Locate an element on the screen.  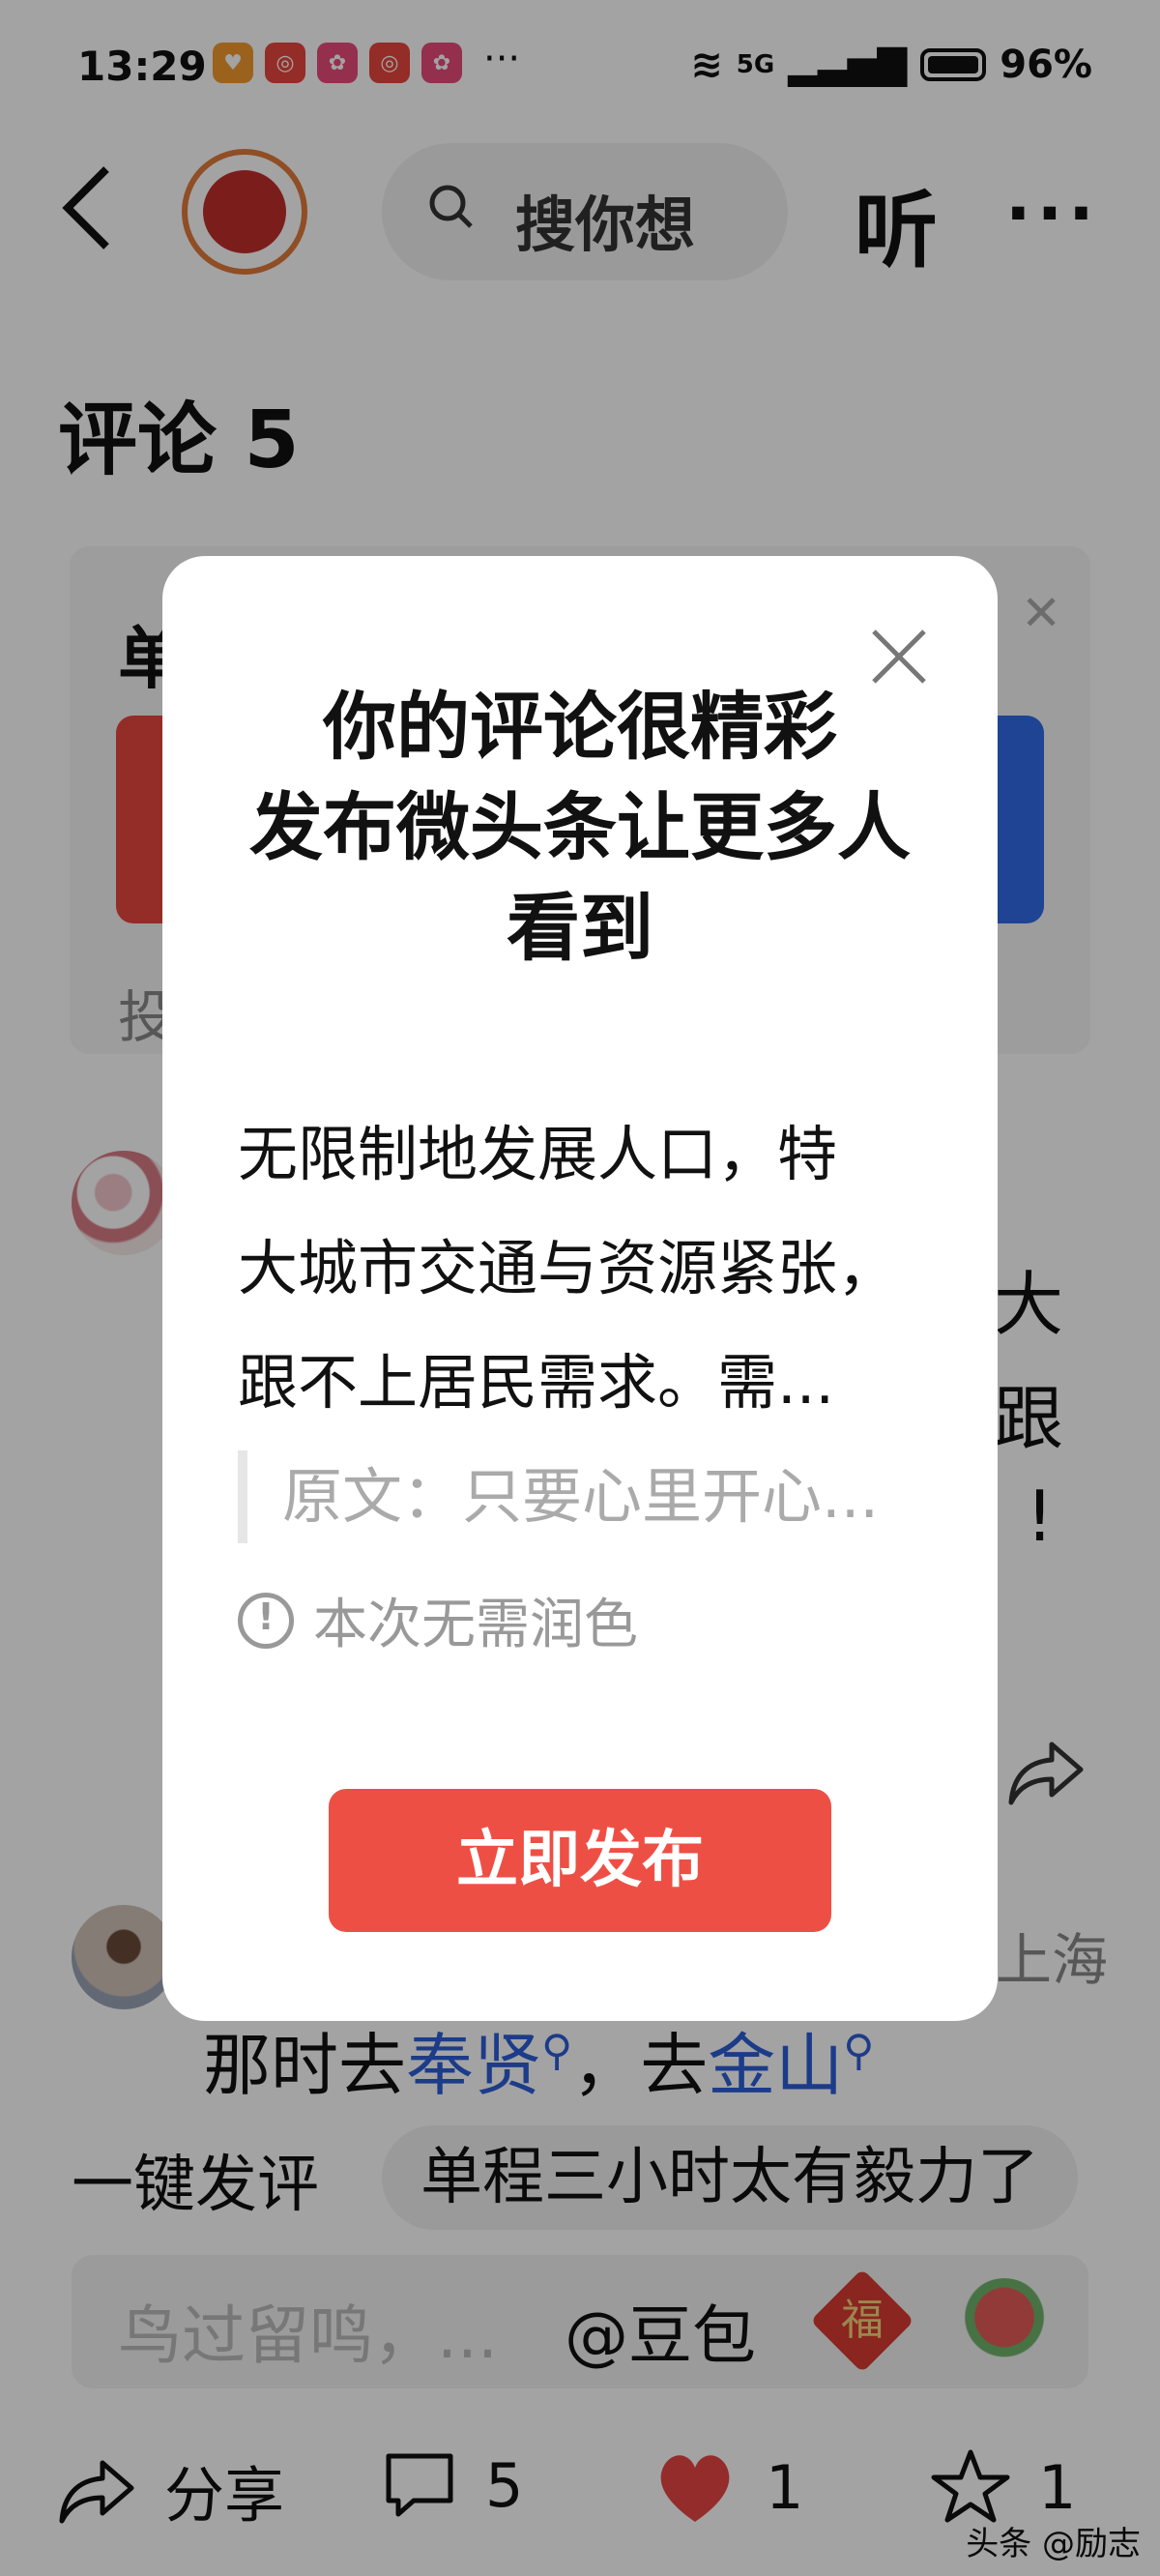
polish-notice-text: 本次无需润色 is located at coordinates (476, 1625).